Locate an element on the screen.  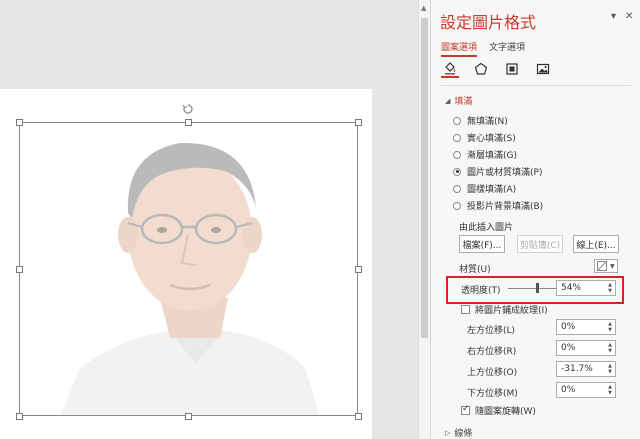
texture-picker: ▼ is located at coordinates (606, 266).